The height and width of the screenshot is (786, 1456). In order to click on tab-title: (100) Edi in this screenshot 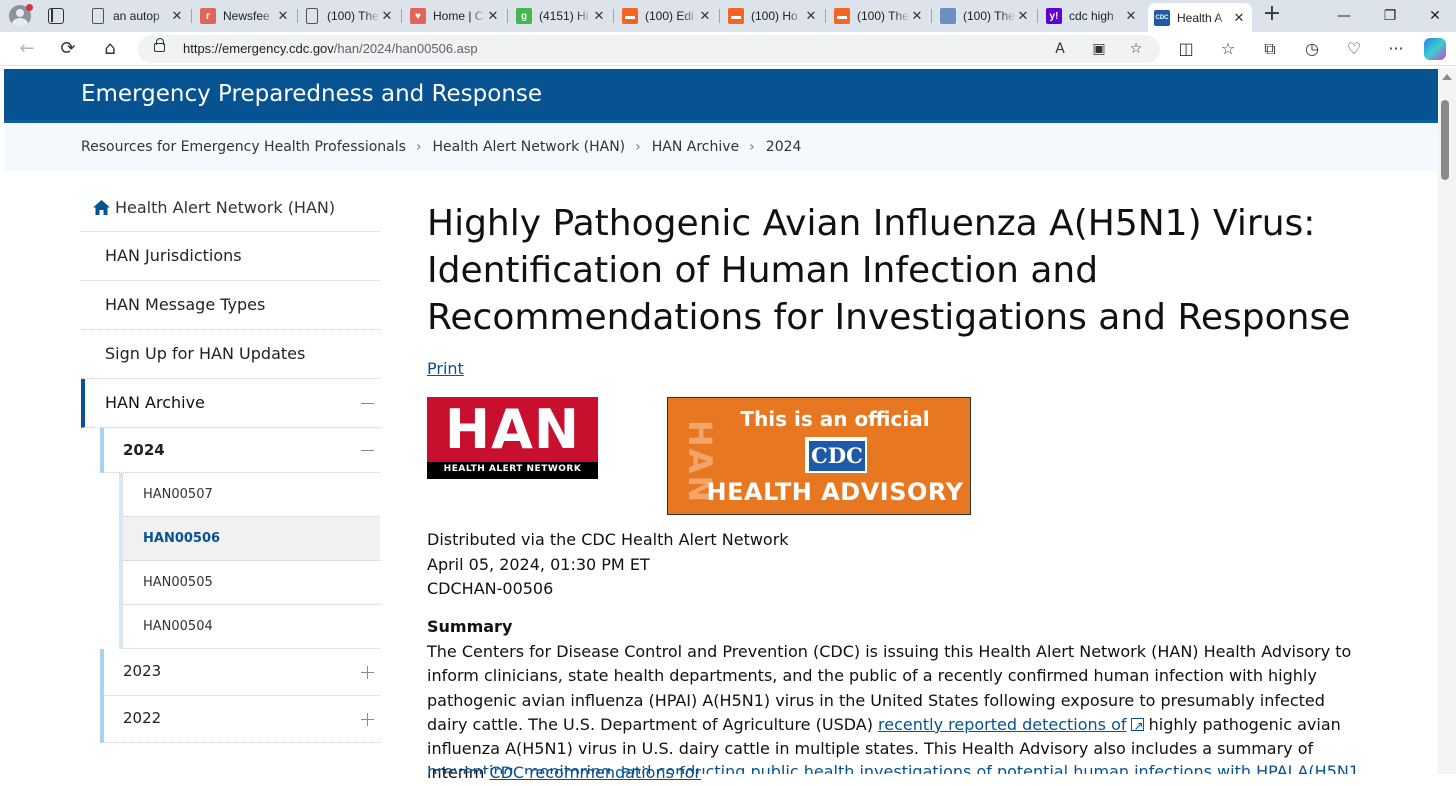, I will do `click(669, 16)`.